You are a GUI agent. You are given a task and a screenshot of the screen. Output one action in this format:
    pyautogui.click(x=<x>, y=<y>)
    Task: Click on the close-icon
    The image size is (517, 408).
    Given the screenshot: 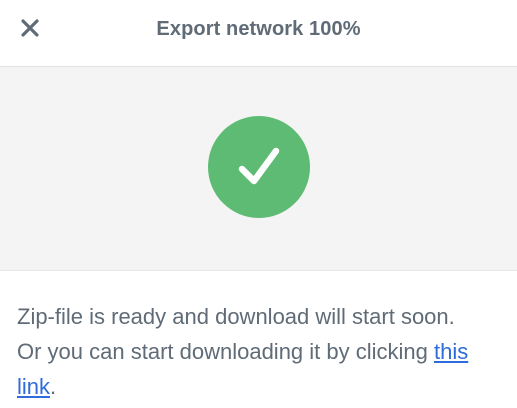 What is the action you would take?
    pyautogui.click(x=30, y=28)
    